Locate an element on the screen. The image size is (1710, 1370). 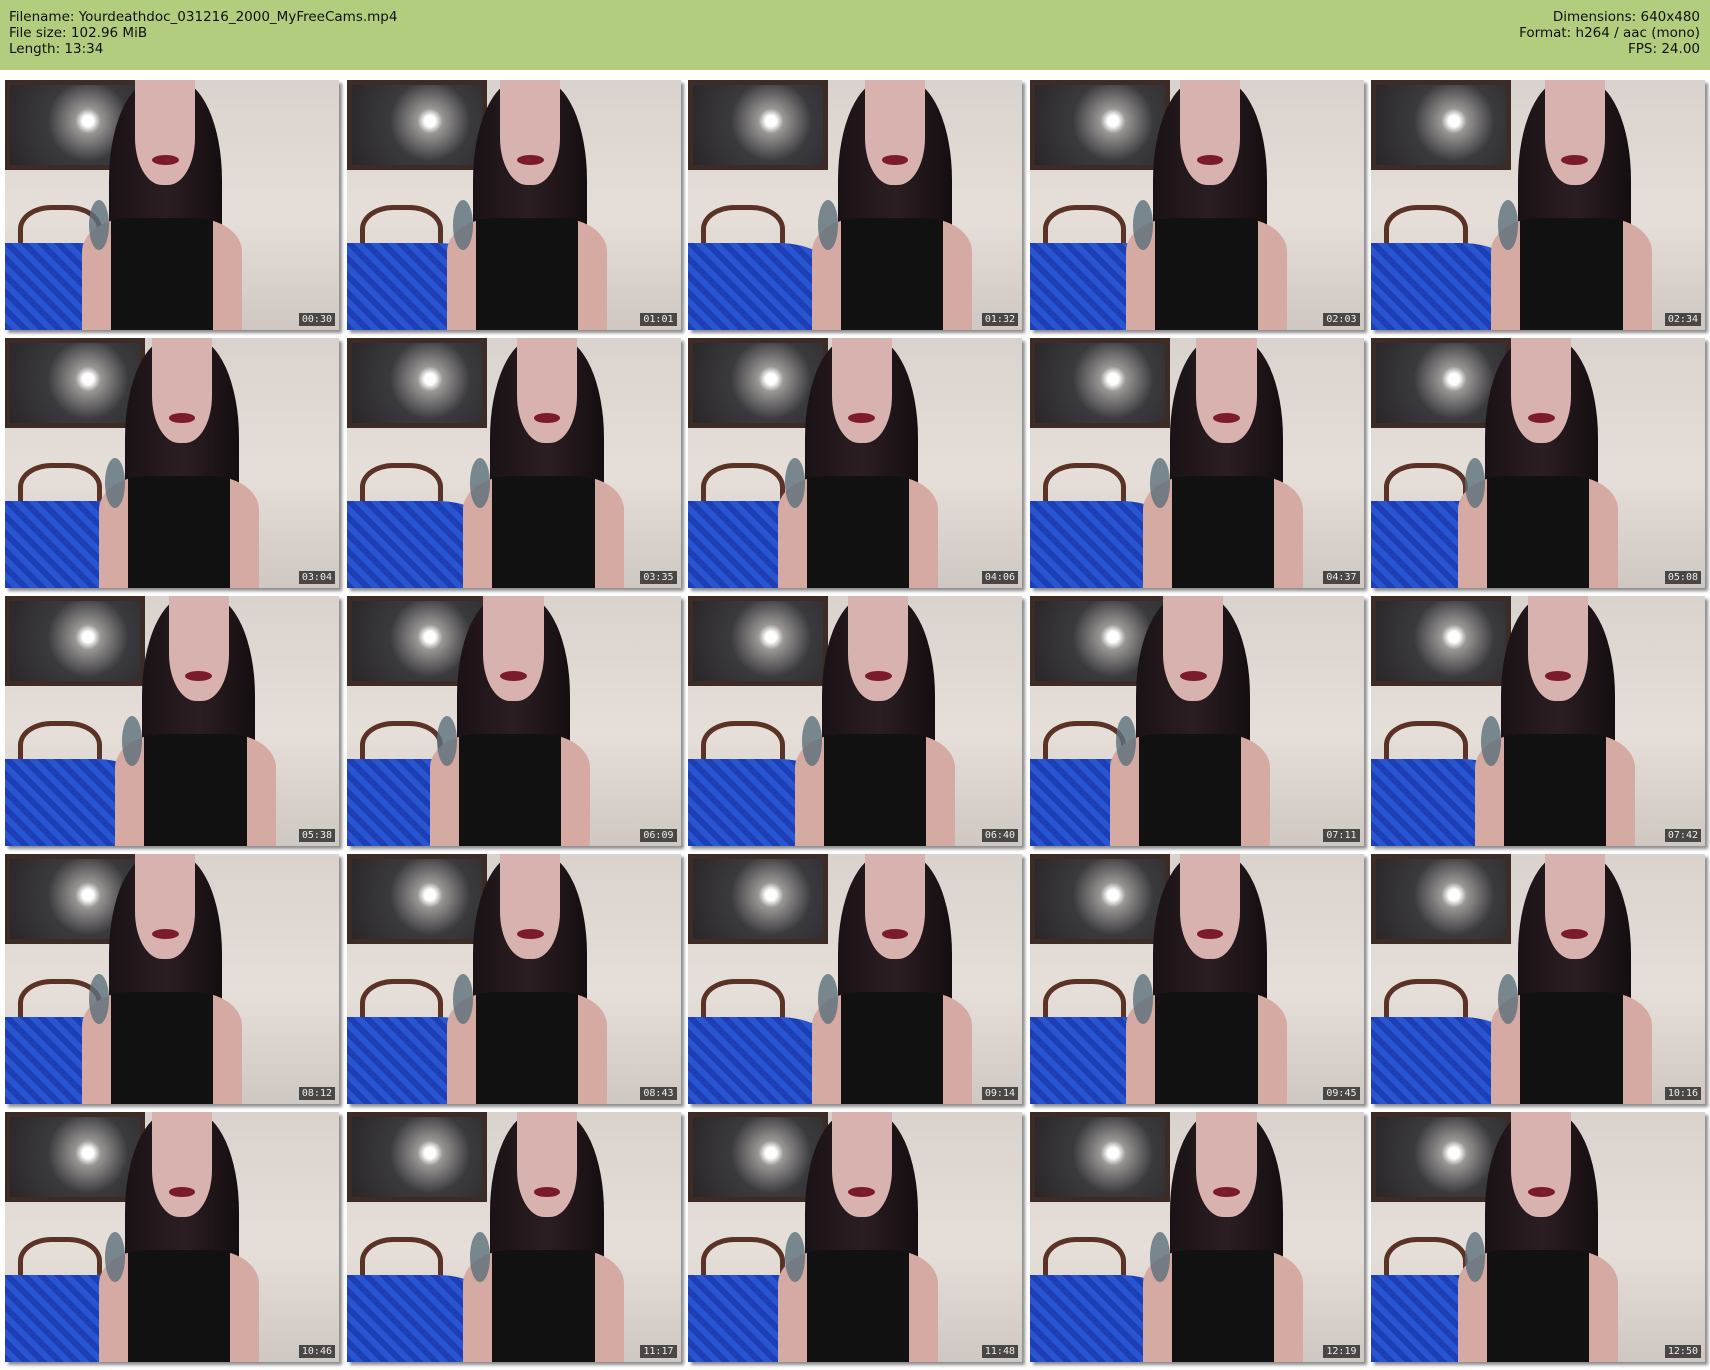
timestamp: 07:42 is located at coordinates (1682, 835).